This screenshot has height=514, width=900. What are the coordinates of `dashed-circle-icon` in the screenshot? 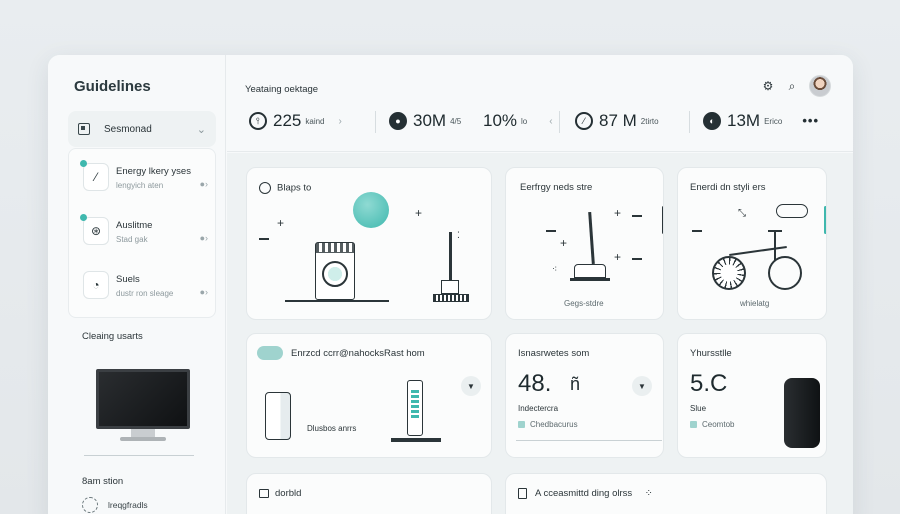 It's located at (90, 505).